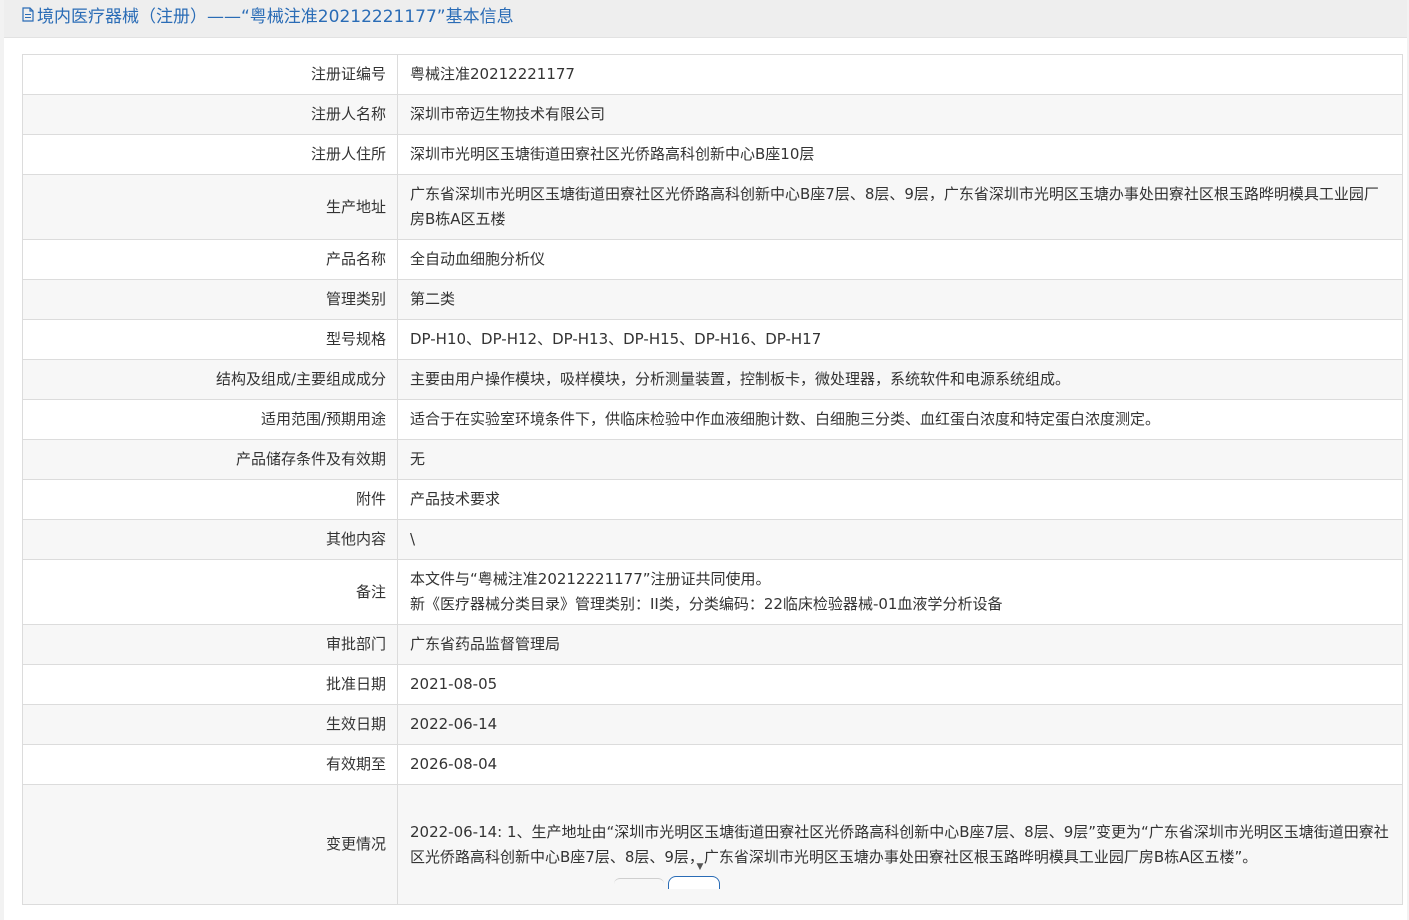  I want to click on field-value-line: 2022-06-14, so click(454, 724).